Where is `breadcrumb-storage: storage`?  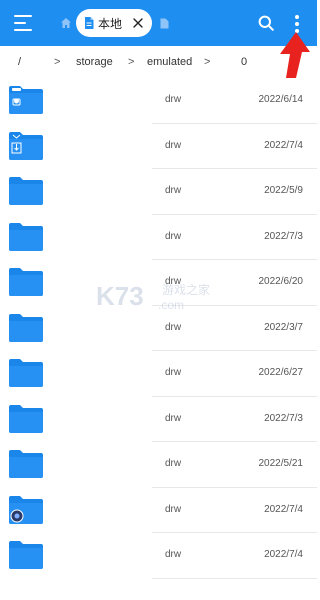
breadcrumb-storage: storage is located at coordinates (94, 62).